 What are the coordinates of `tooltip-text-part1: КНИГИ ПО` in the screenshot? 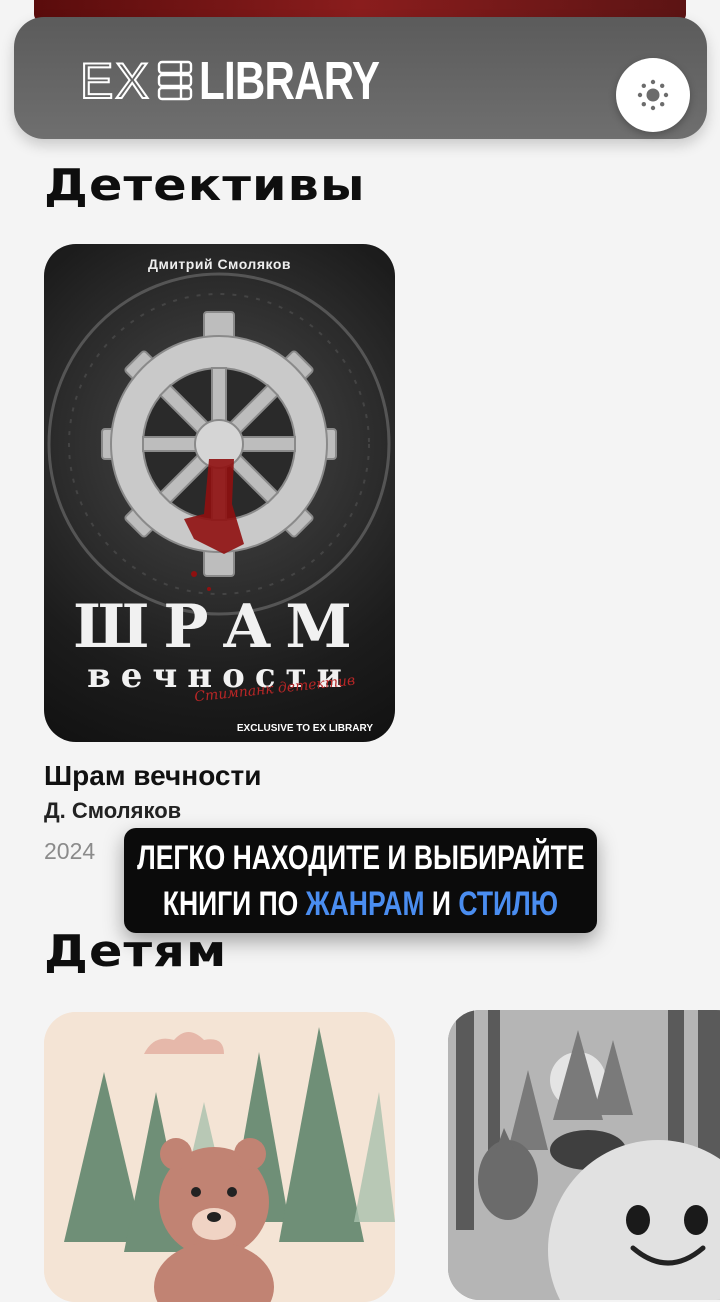 It's located at (234, 903).